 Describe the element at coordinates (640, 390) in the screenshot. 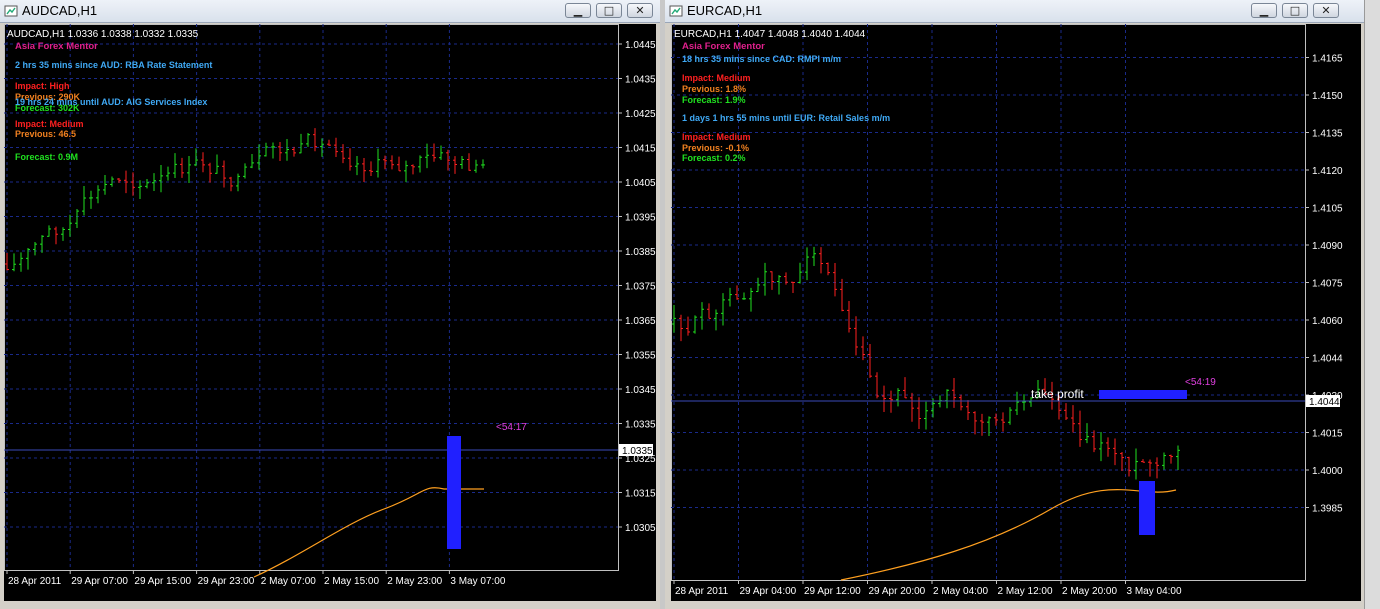

I see `price-label: 1.0345` at that location.